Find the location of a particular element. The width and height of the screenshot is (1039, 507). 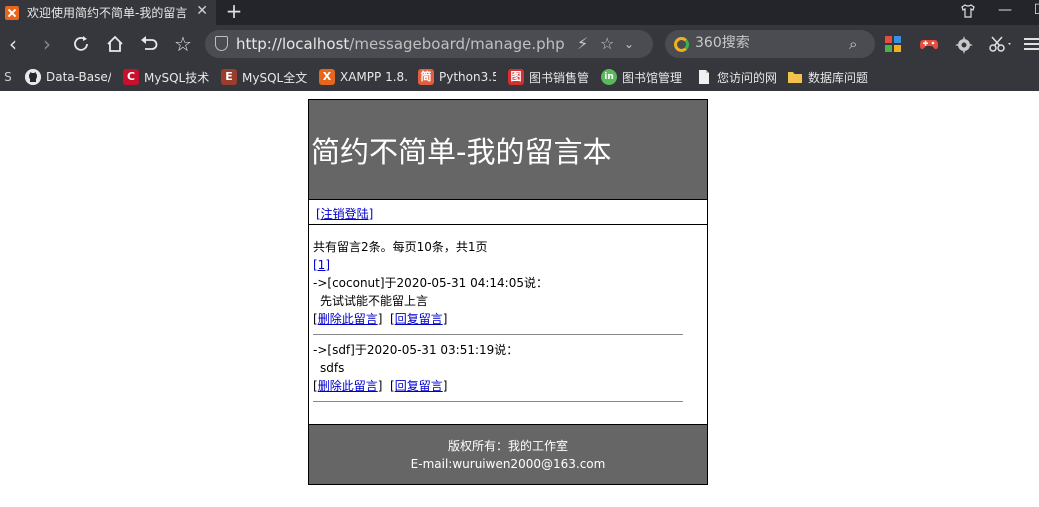

e-logo-icon: E is located at coordinates (229, 77).